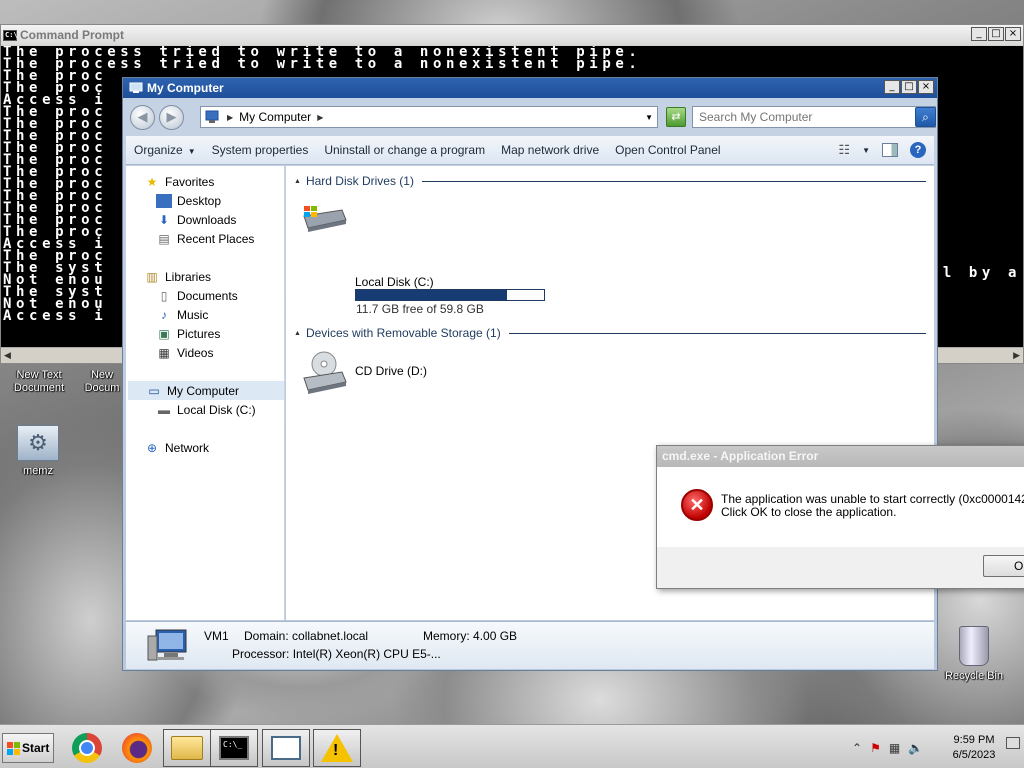 The width and height of the screenshot is (1024, 768). What do you see at coordinates (894, 748) in the screenshot?
I see `network-icon: ▦` at bounding box center [894, 748].